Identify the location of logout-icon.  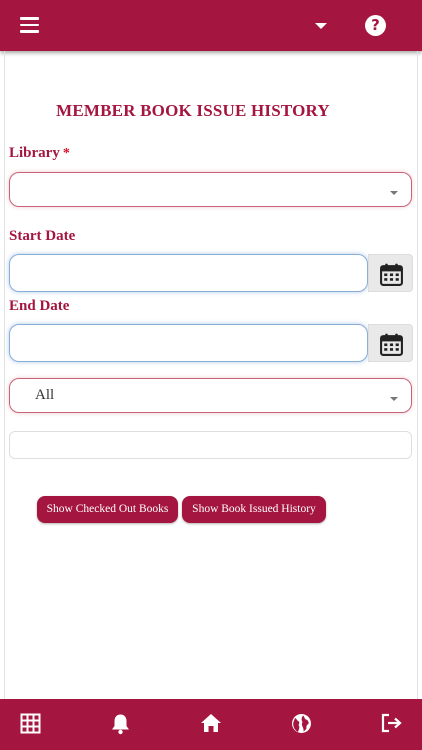
(392, 723).